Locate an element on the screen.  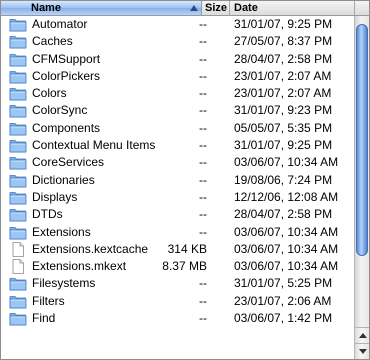
file-date: 03/06/07, 1:42 PM is located at coordinates (283, 318).